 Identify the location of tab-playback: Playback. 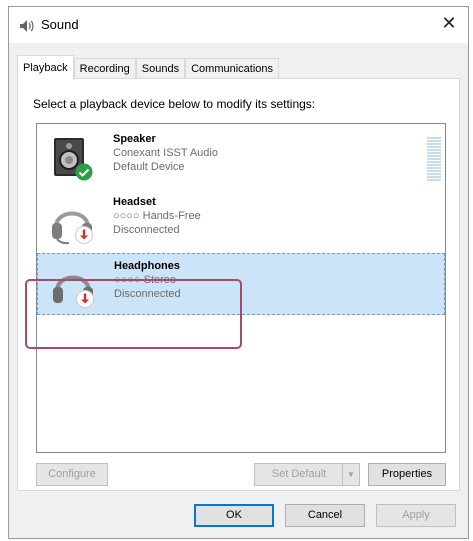
(45, 67).